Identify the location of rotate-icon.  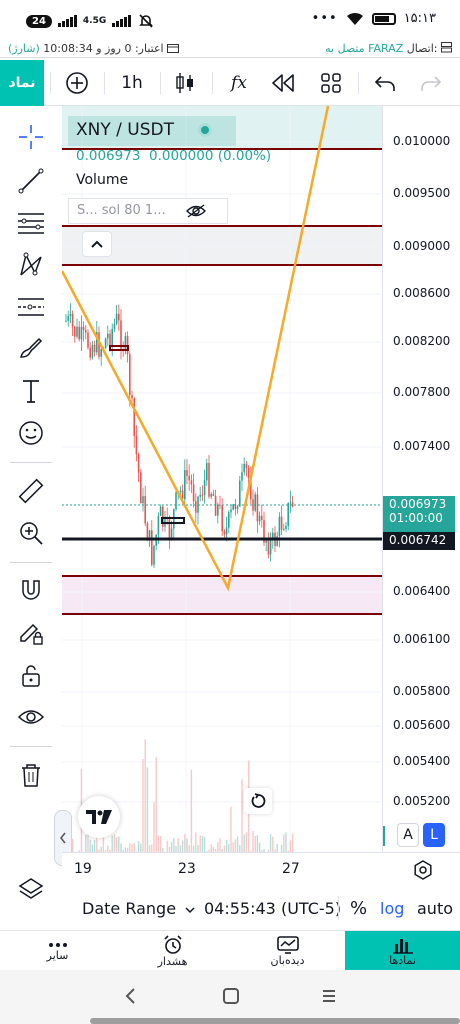
(258, 800).